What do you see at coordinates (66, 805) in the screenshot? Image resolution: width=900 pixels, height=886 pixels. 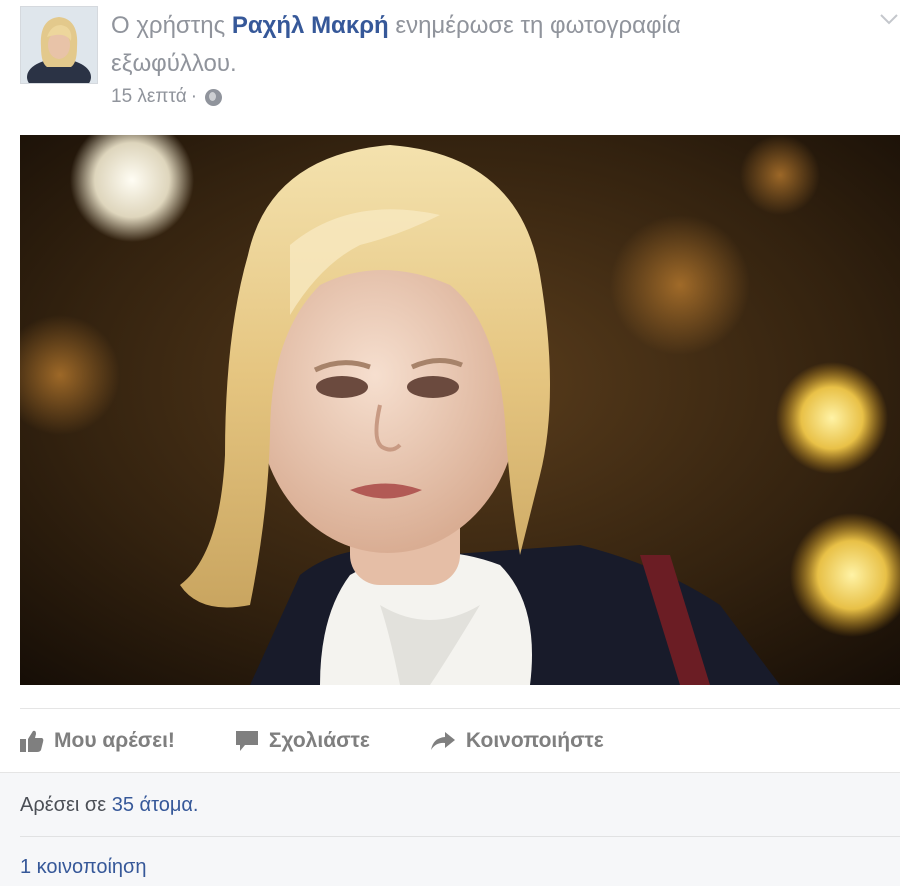 I see `likes-prefix: Αρέσει σε` at bounding box center [66, 805].